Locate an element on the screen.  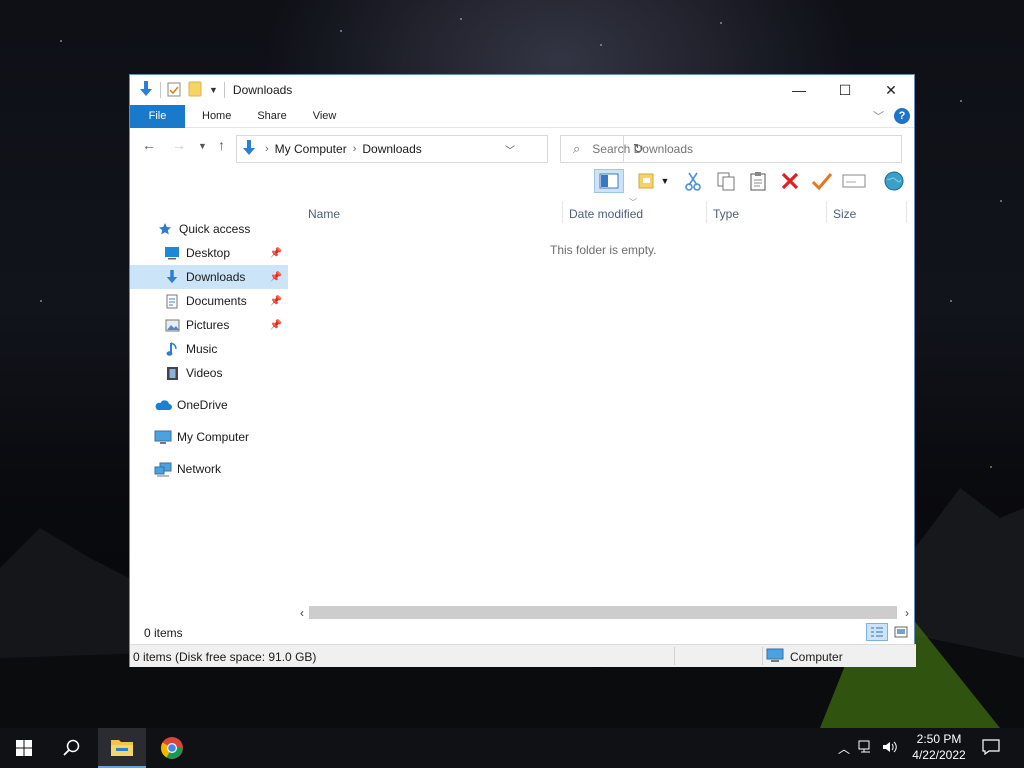
copy-button is located at coordinates (726, 181).